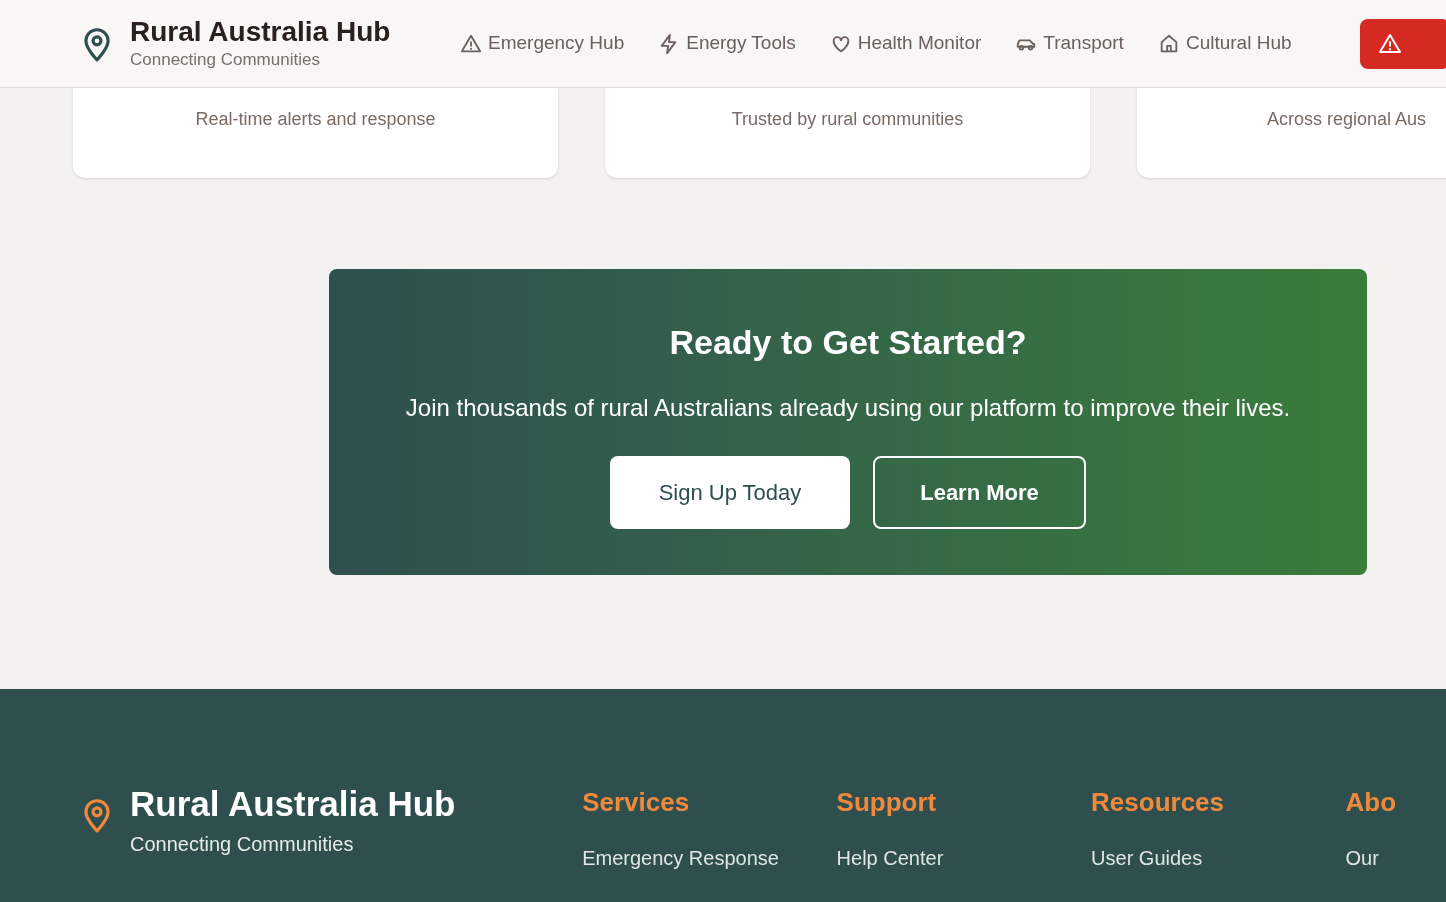 The width and height of the screenshot is (1446, 902). I want to click on sign-up-button: Sign Up Today, so click(730, 492).